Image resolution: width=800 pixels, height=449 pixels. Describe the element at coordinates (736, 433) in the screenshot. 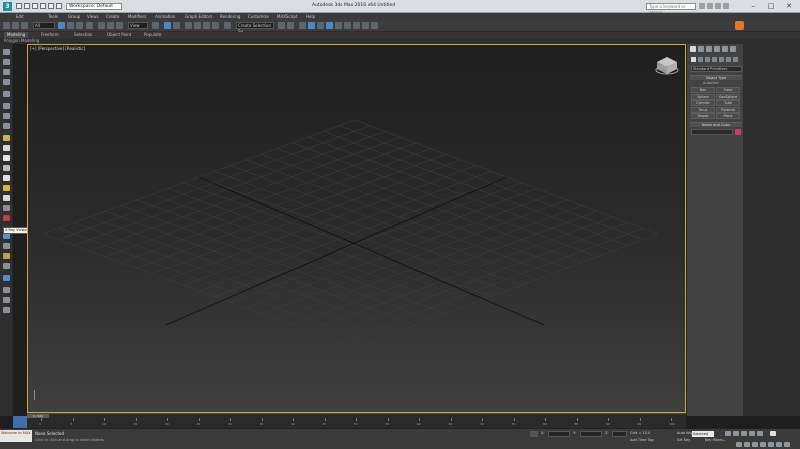

I see `previous-frame-icon` at that location.